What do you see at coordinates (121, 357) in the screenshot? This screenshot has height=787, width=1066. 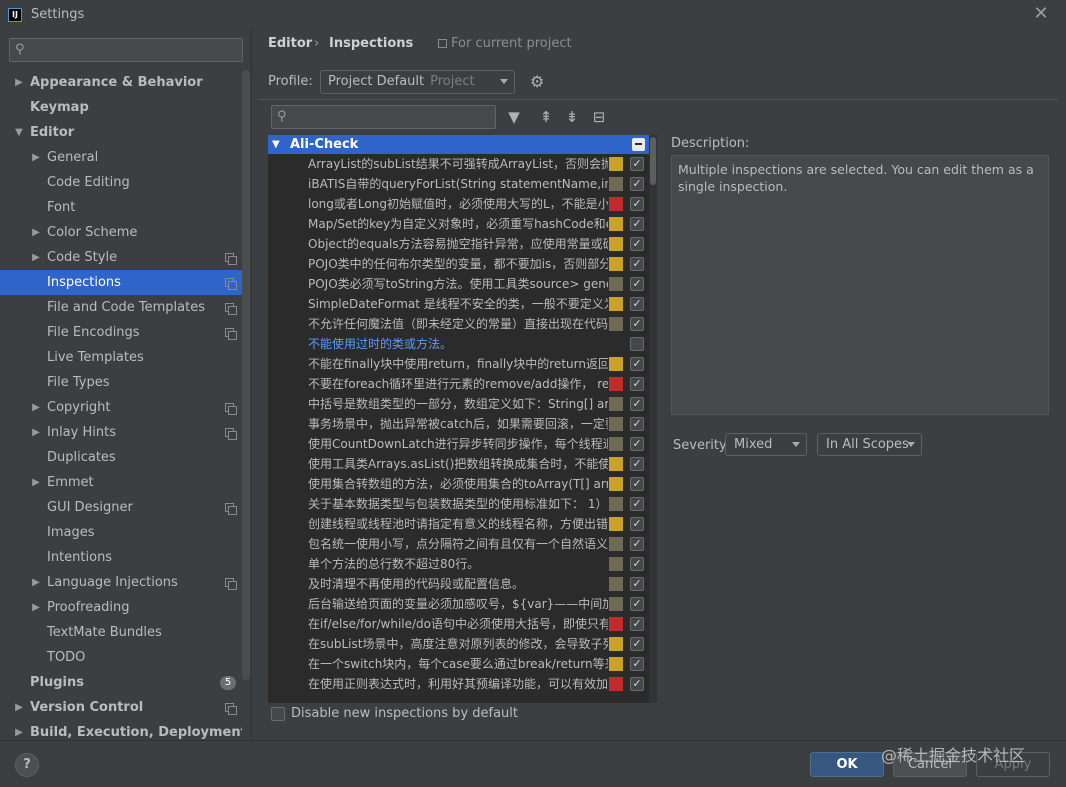 I see `sidebar-item: Live Templates` at bounding box center [121, 357].